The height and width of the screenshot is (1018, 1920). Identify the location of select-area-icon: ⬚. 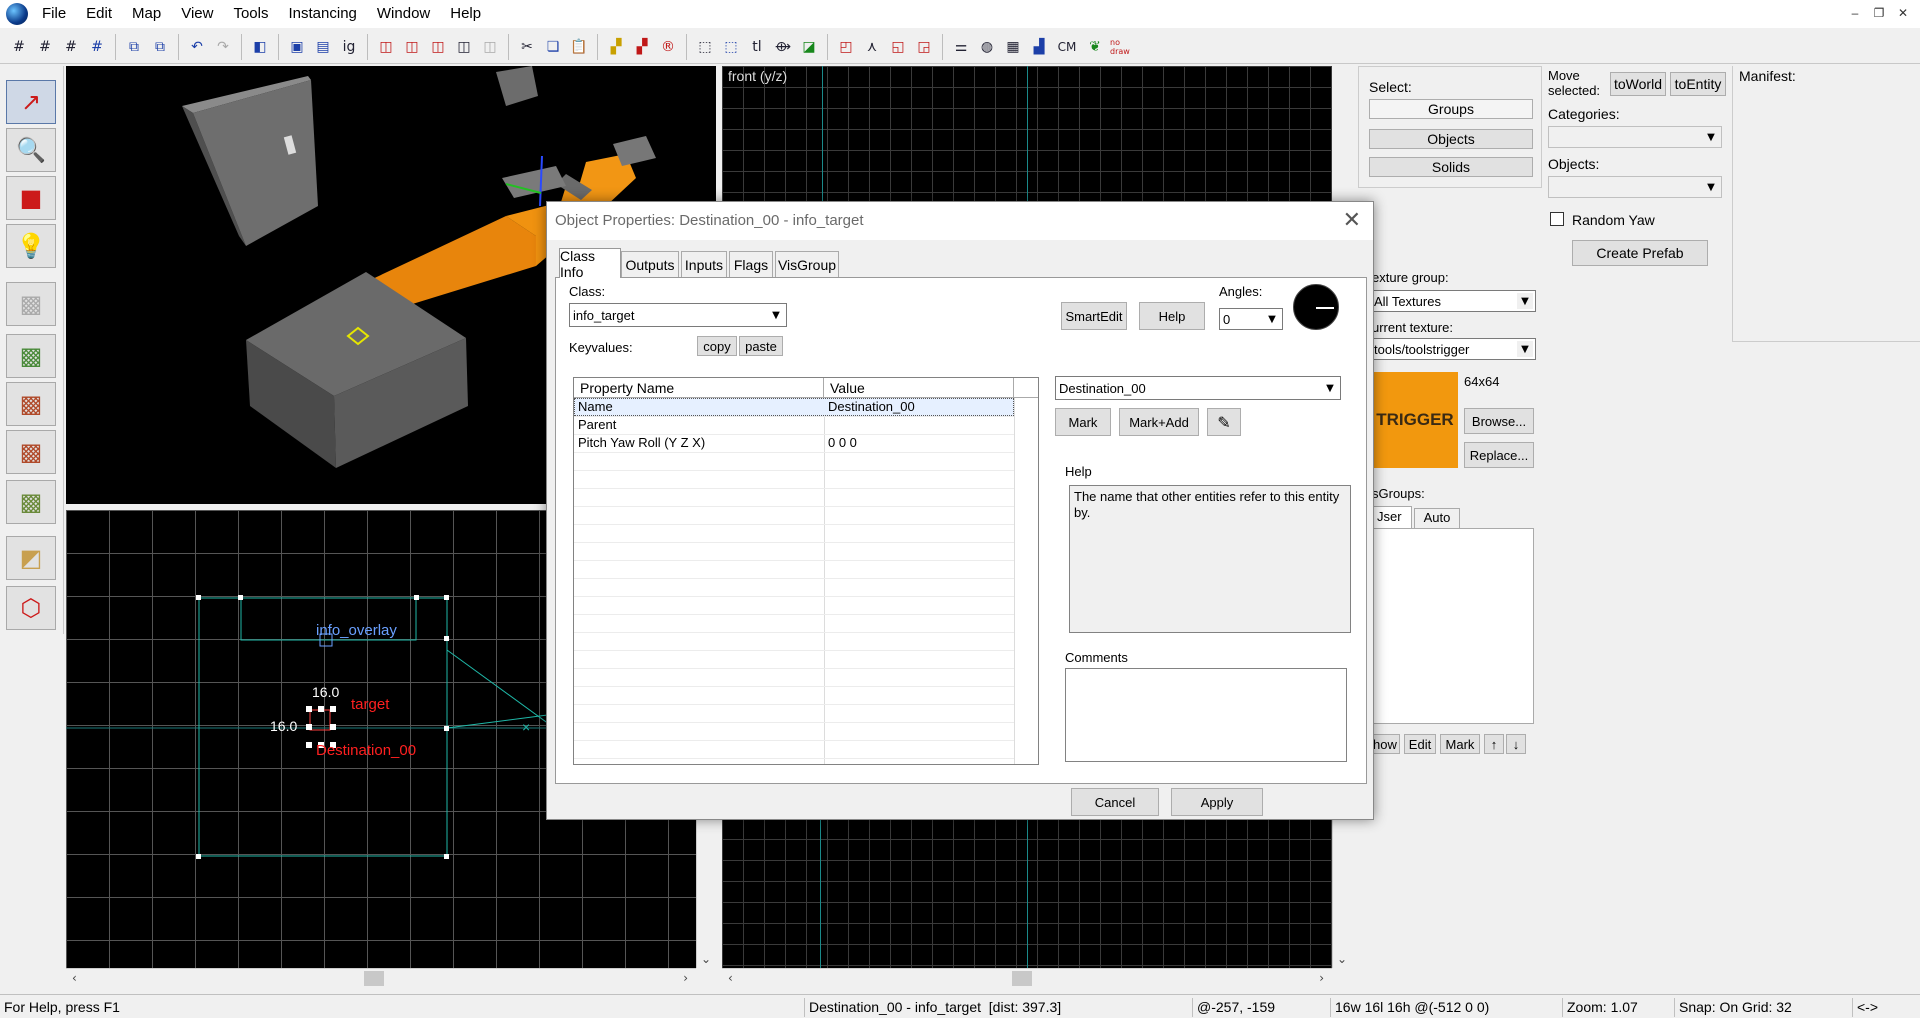
(731, 47).